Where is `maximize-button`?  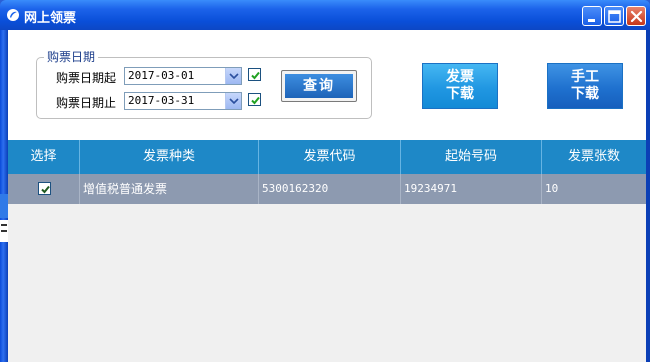 maximize-button is located at coordinates (614, 16).